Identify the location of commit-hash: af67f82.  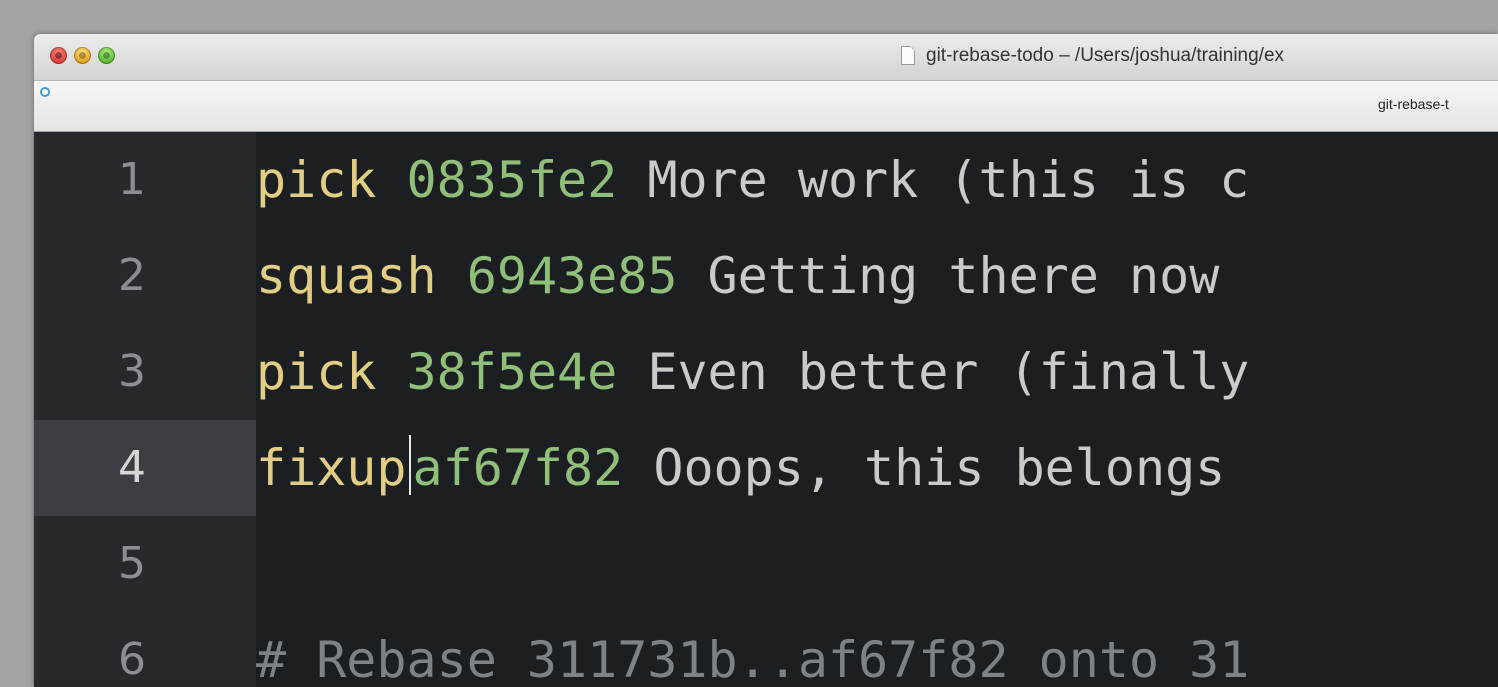
(518, 468).